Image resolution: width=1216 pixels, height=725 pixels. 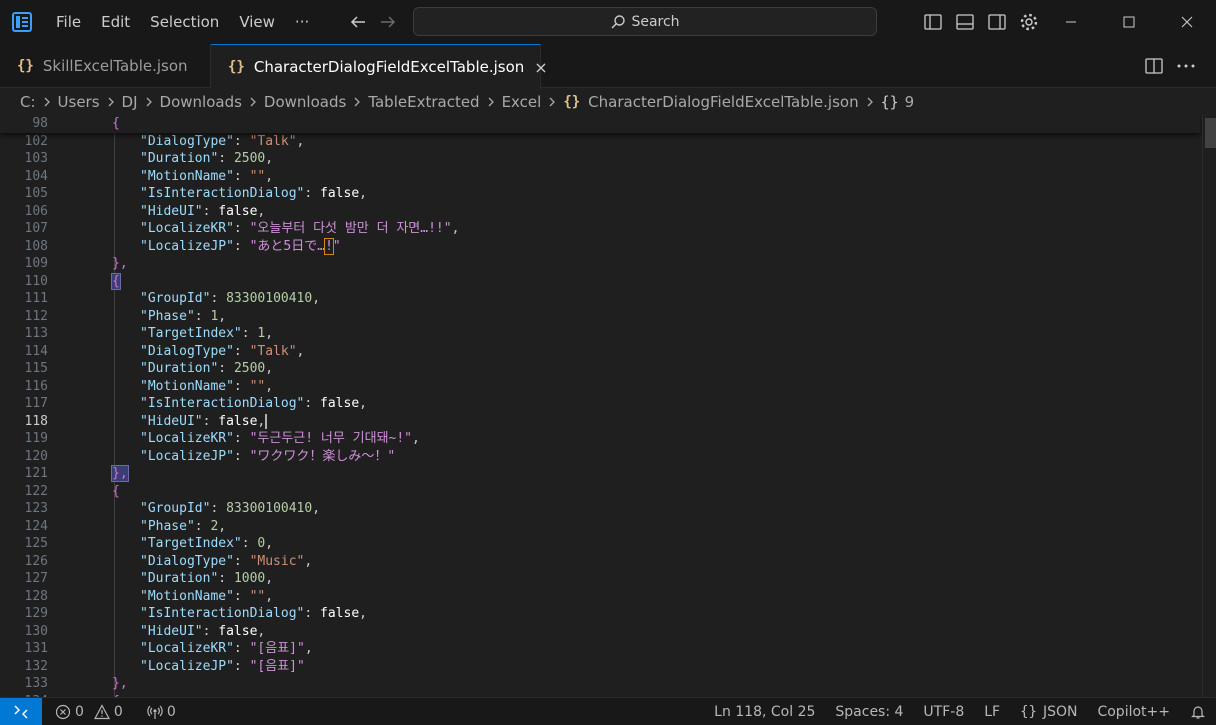 I want to click on toggle-secondary-sidebar-icon, so click(x=997, y=22).